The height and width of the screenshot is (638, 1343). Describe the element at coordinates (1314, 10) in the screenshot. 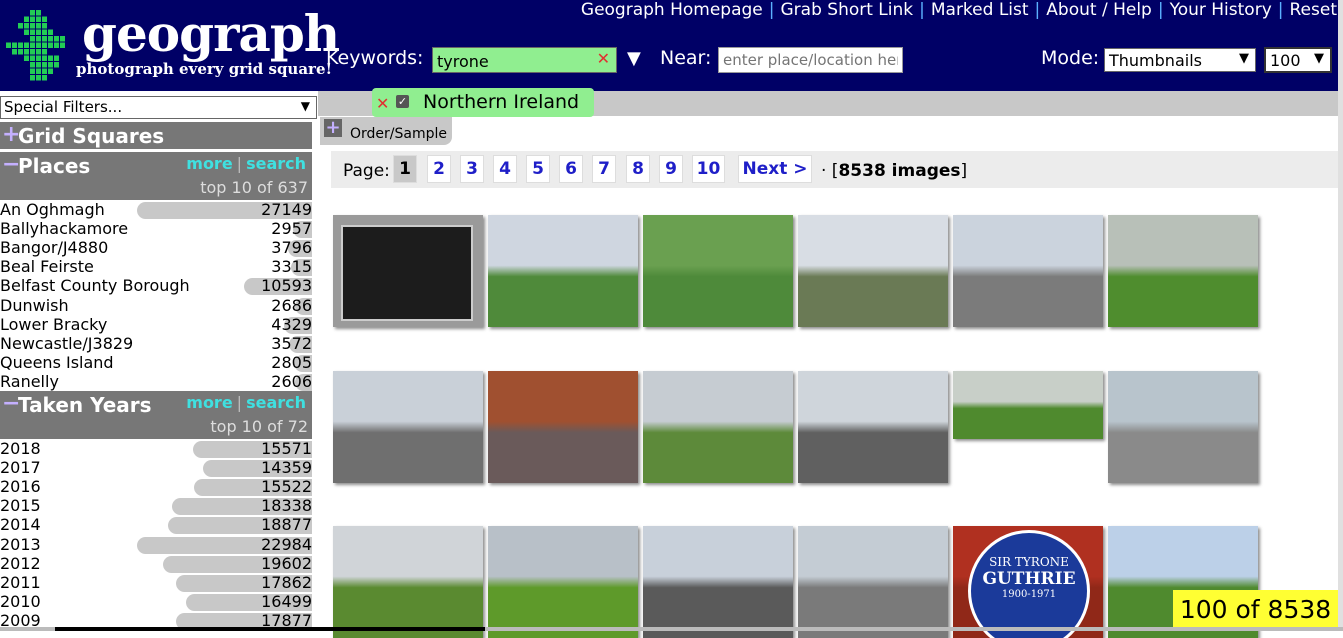

I see `nav-link-reset: Reset` at that location.